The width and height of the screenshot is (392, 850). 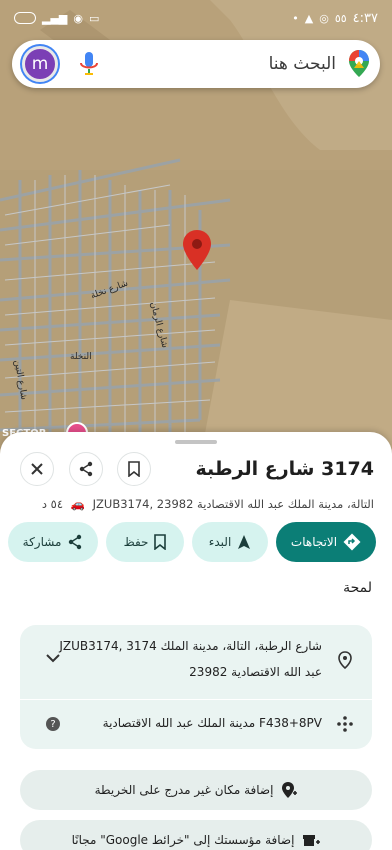 What do you see at coordinates (212, 723) in the screenshot?
I see `plus-code: F438+8PV مدينة الملك عبد الله الاقتصادية` at bounding box center [212, 723].